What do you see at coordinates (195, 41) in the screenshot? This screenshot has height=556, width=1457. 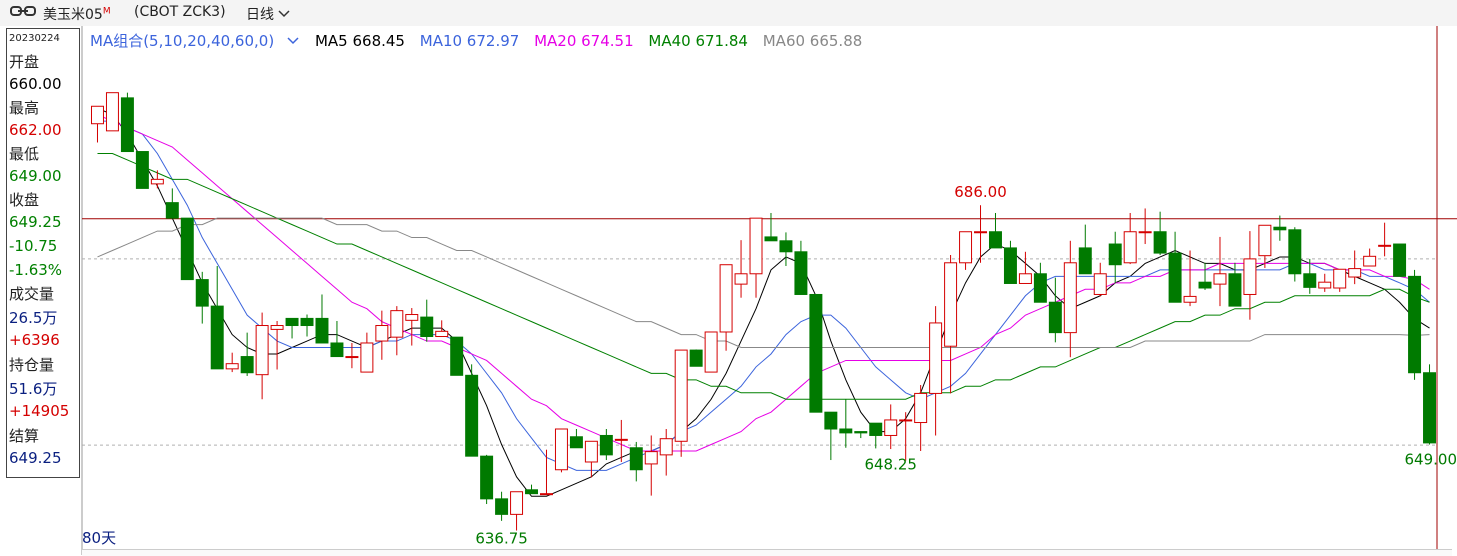 I see `ma-group-selector: MA组合(5,10,20,40,60,0)` at bounding box center [195, 41].